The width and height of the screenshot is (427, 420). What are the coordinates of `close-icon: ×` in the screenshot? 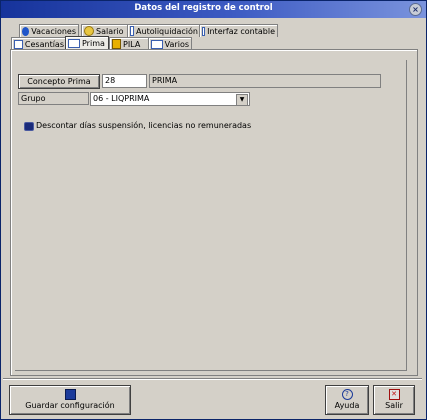 It's located at (415, 9).